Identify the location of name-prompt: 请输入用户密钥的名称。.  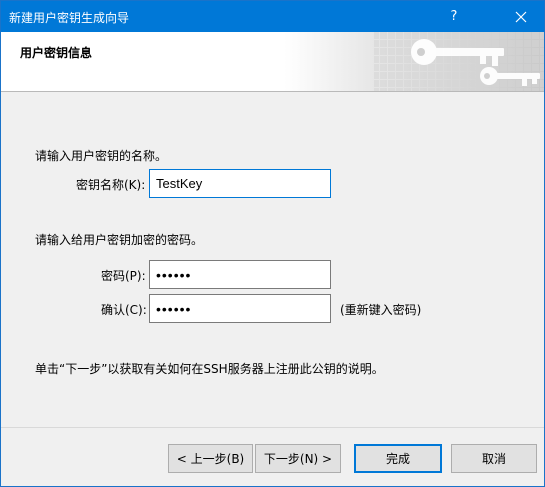
(101, 156).